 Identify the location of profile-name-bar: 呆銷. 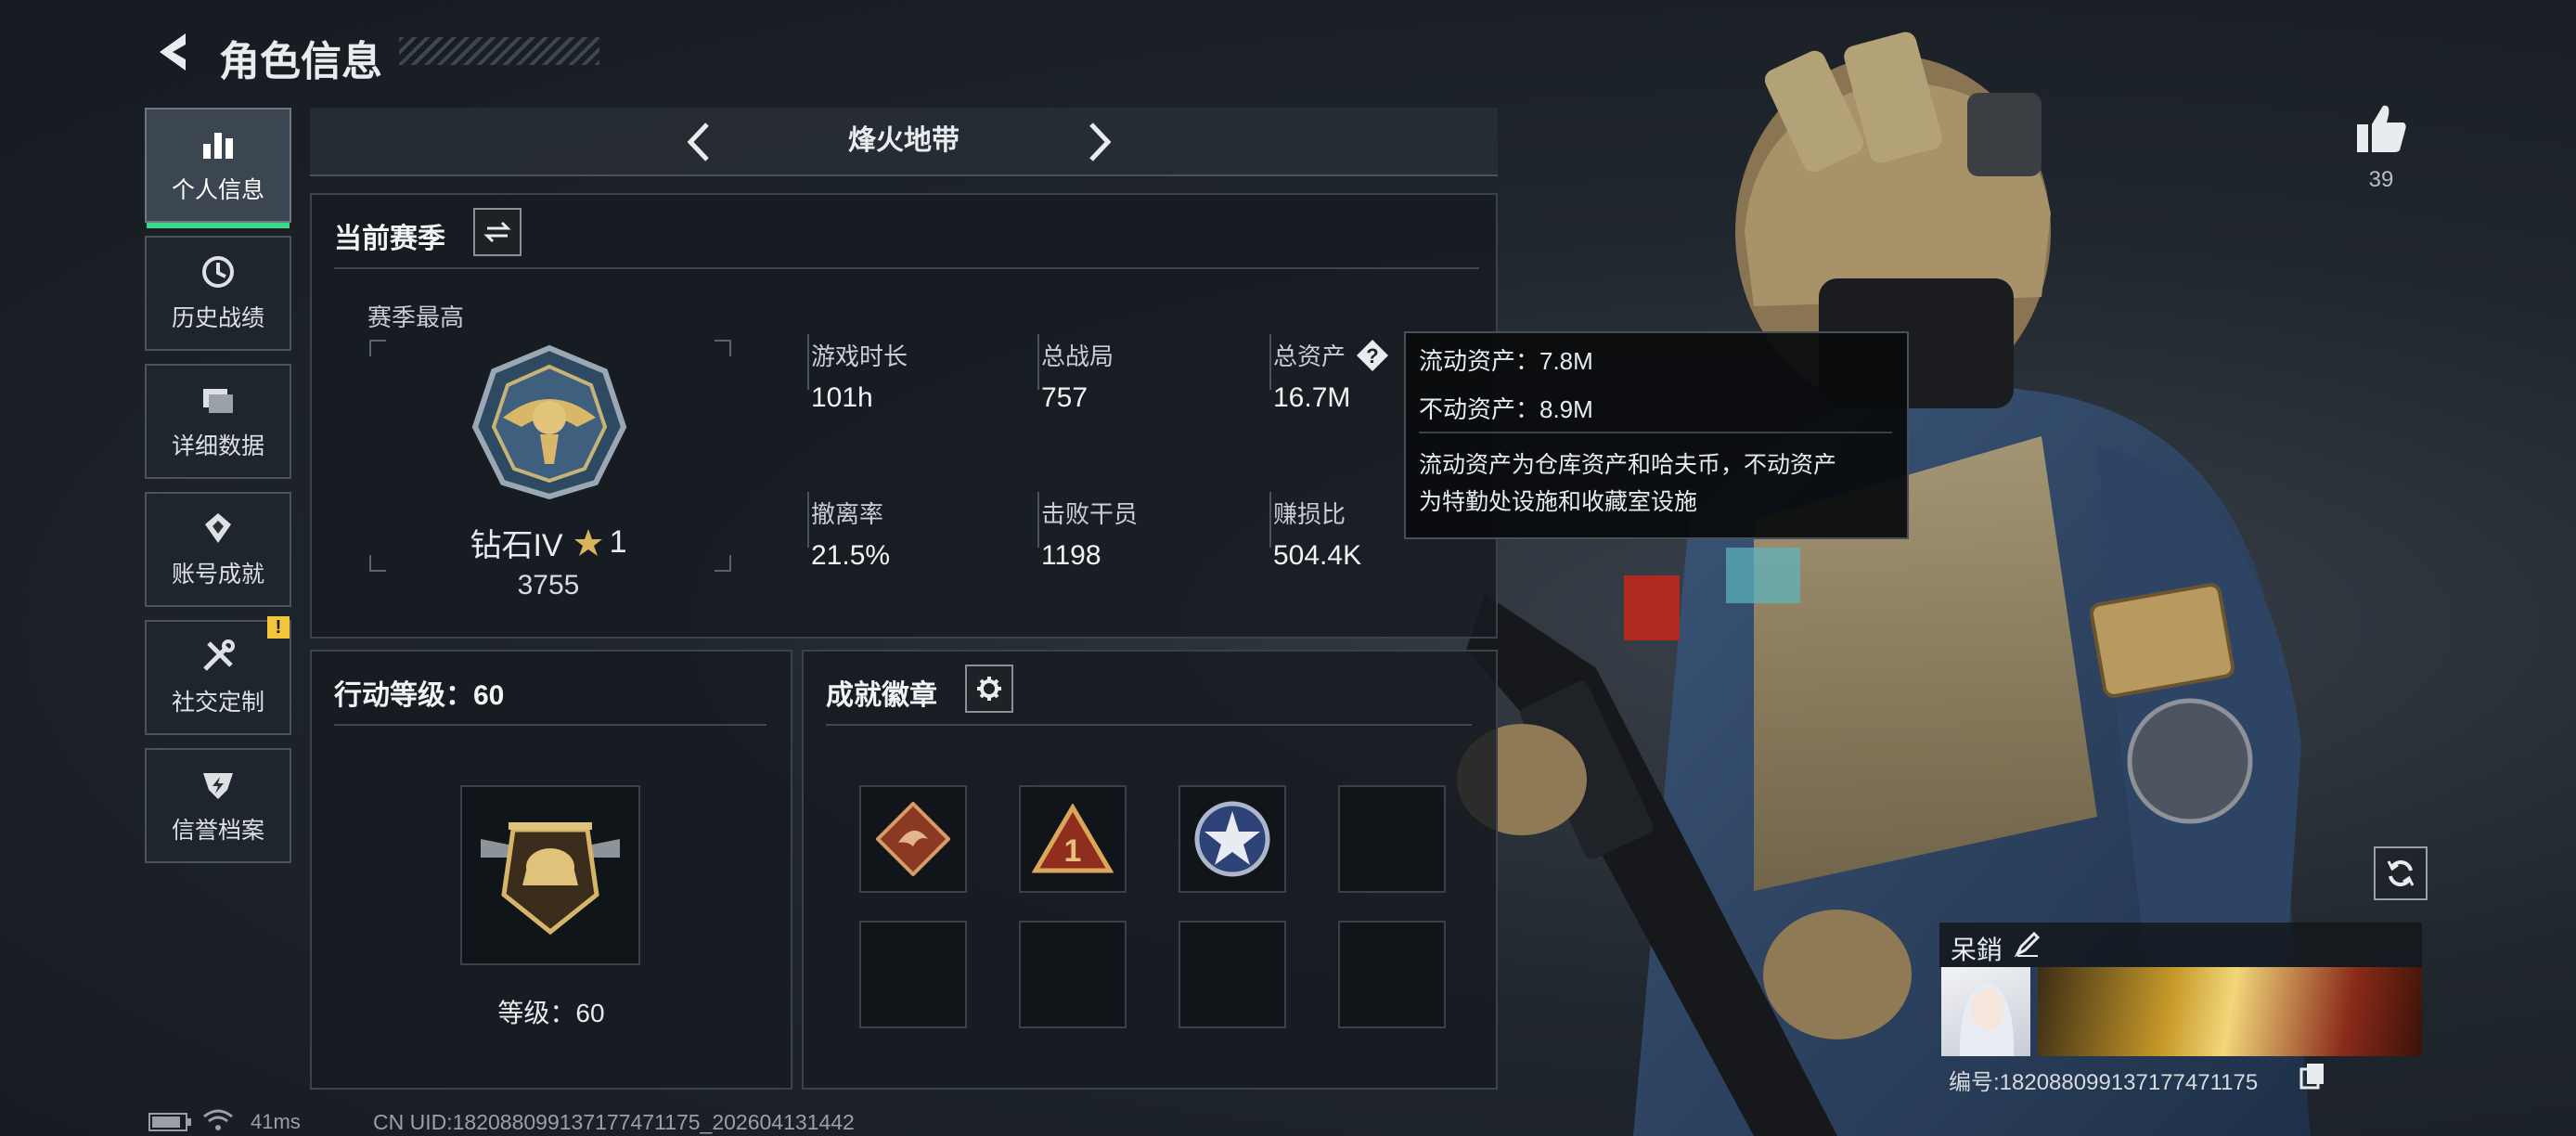
(2181, 945).